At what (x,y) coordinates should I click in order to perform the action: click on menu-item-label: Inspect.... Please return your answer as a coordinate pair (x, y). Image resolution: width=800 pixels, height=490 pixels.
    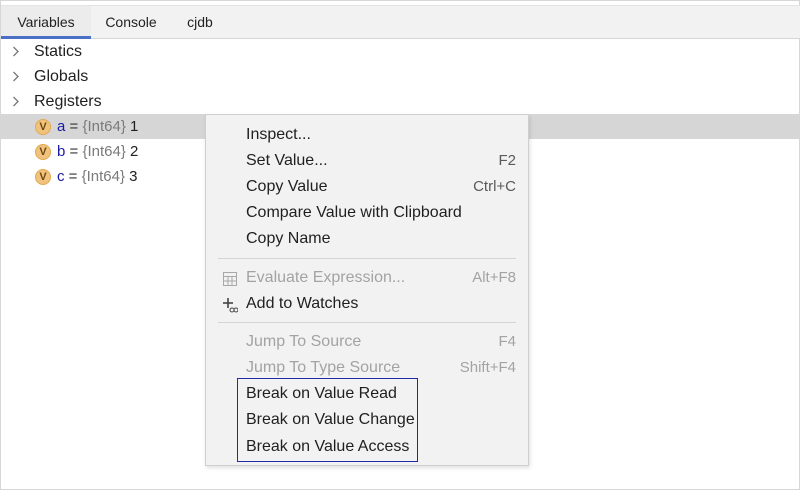
    Looking at the image, I should click on (278, 134).